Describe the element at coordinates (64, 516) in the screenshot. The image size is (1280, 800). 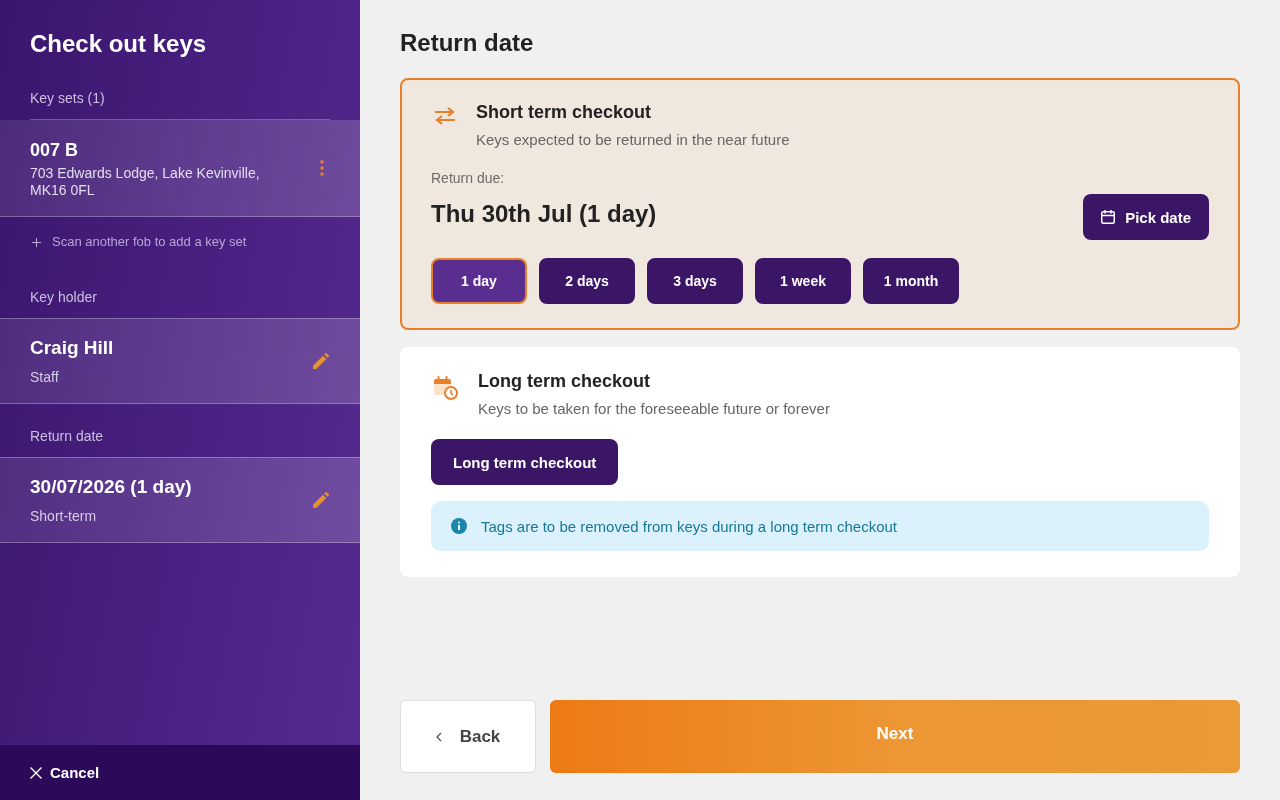
I see `return-type: Short-term` at that location.